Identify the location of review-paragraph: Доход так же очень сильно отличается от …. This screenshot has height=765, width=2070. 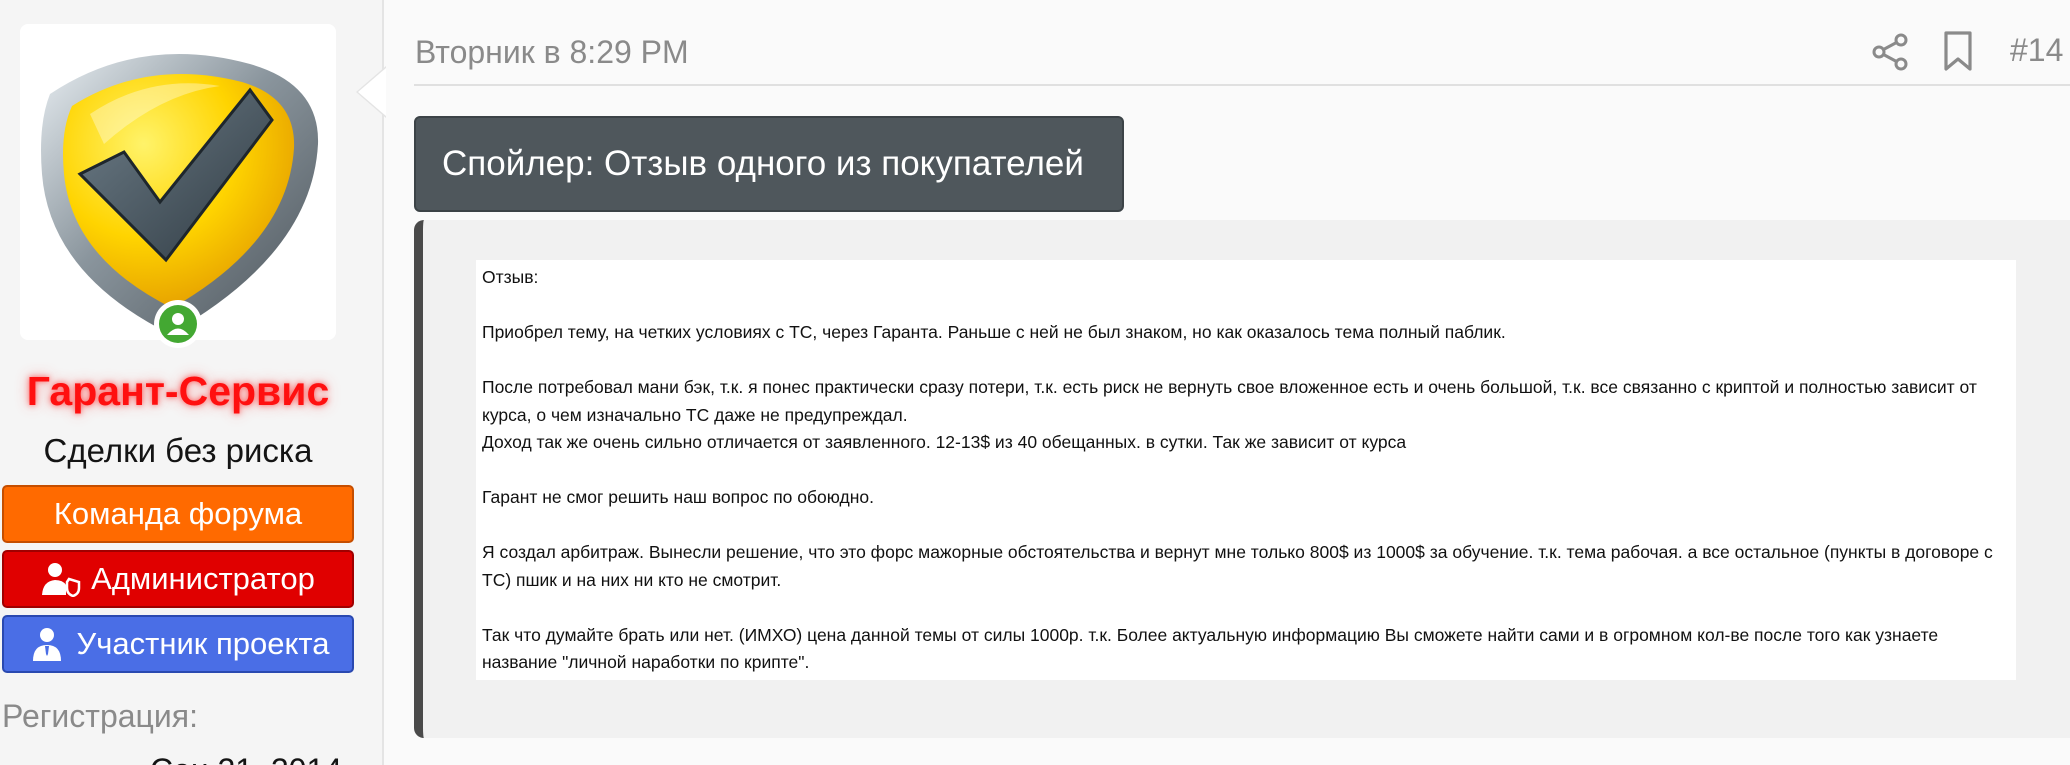
(944, 442).